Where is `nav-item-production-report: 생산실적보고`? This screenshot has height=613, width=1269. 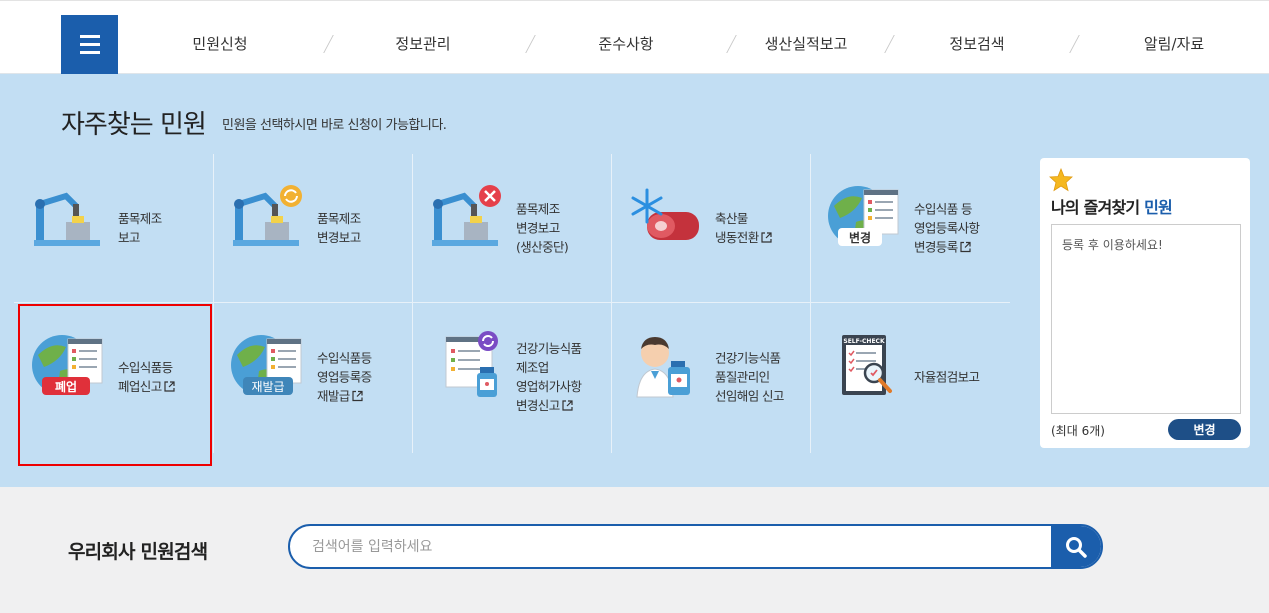 nav-item-production-report: 생산실적보고 is located at coordinates (806, 44).